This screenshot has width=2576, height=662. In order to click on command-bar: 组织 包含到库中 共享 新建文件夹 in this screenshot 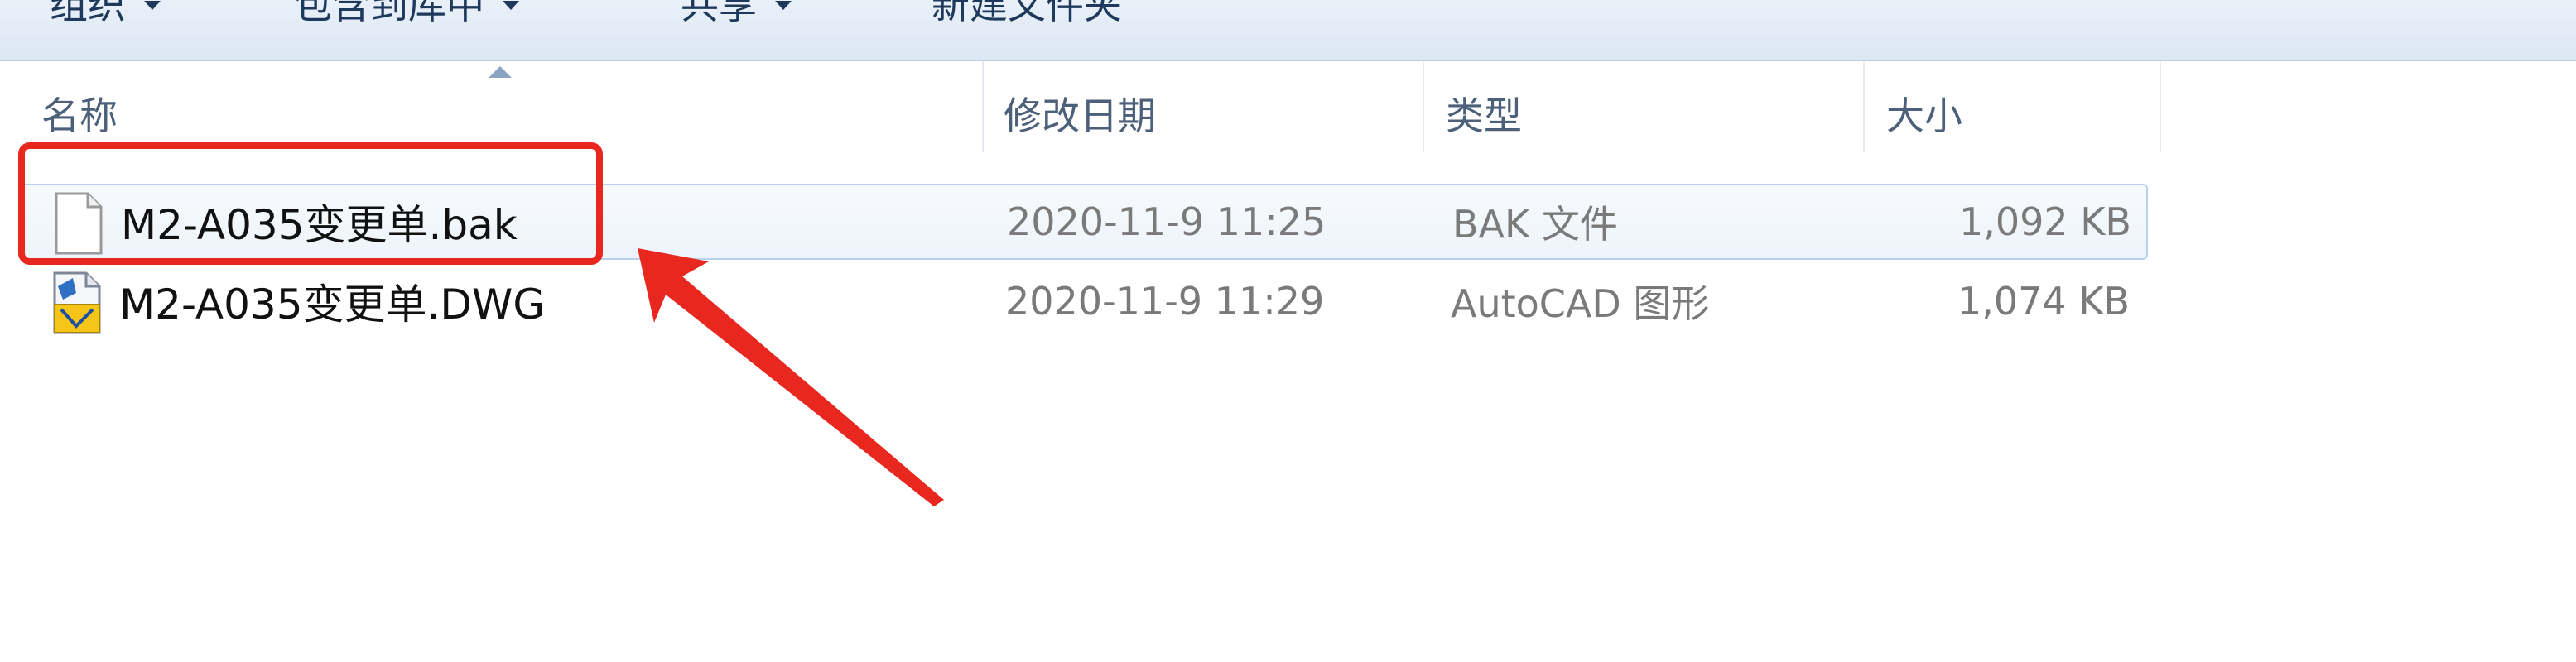, I will do `click(1288, 30)`.